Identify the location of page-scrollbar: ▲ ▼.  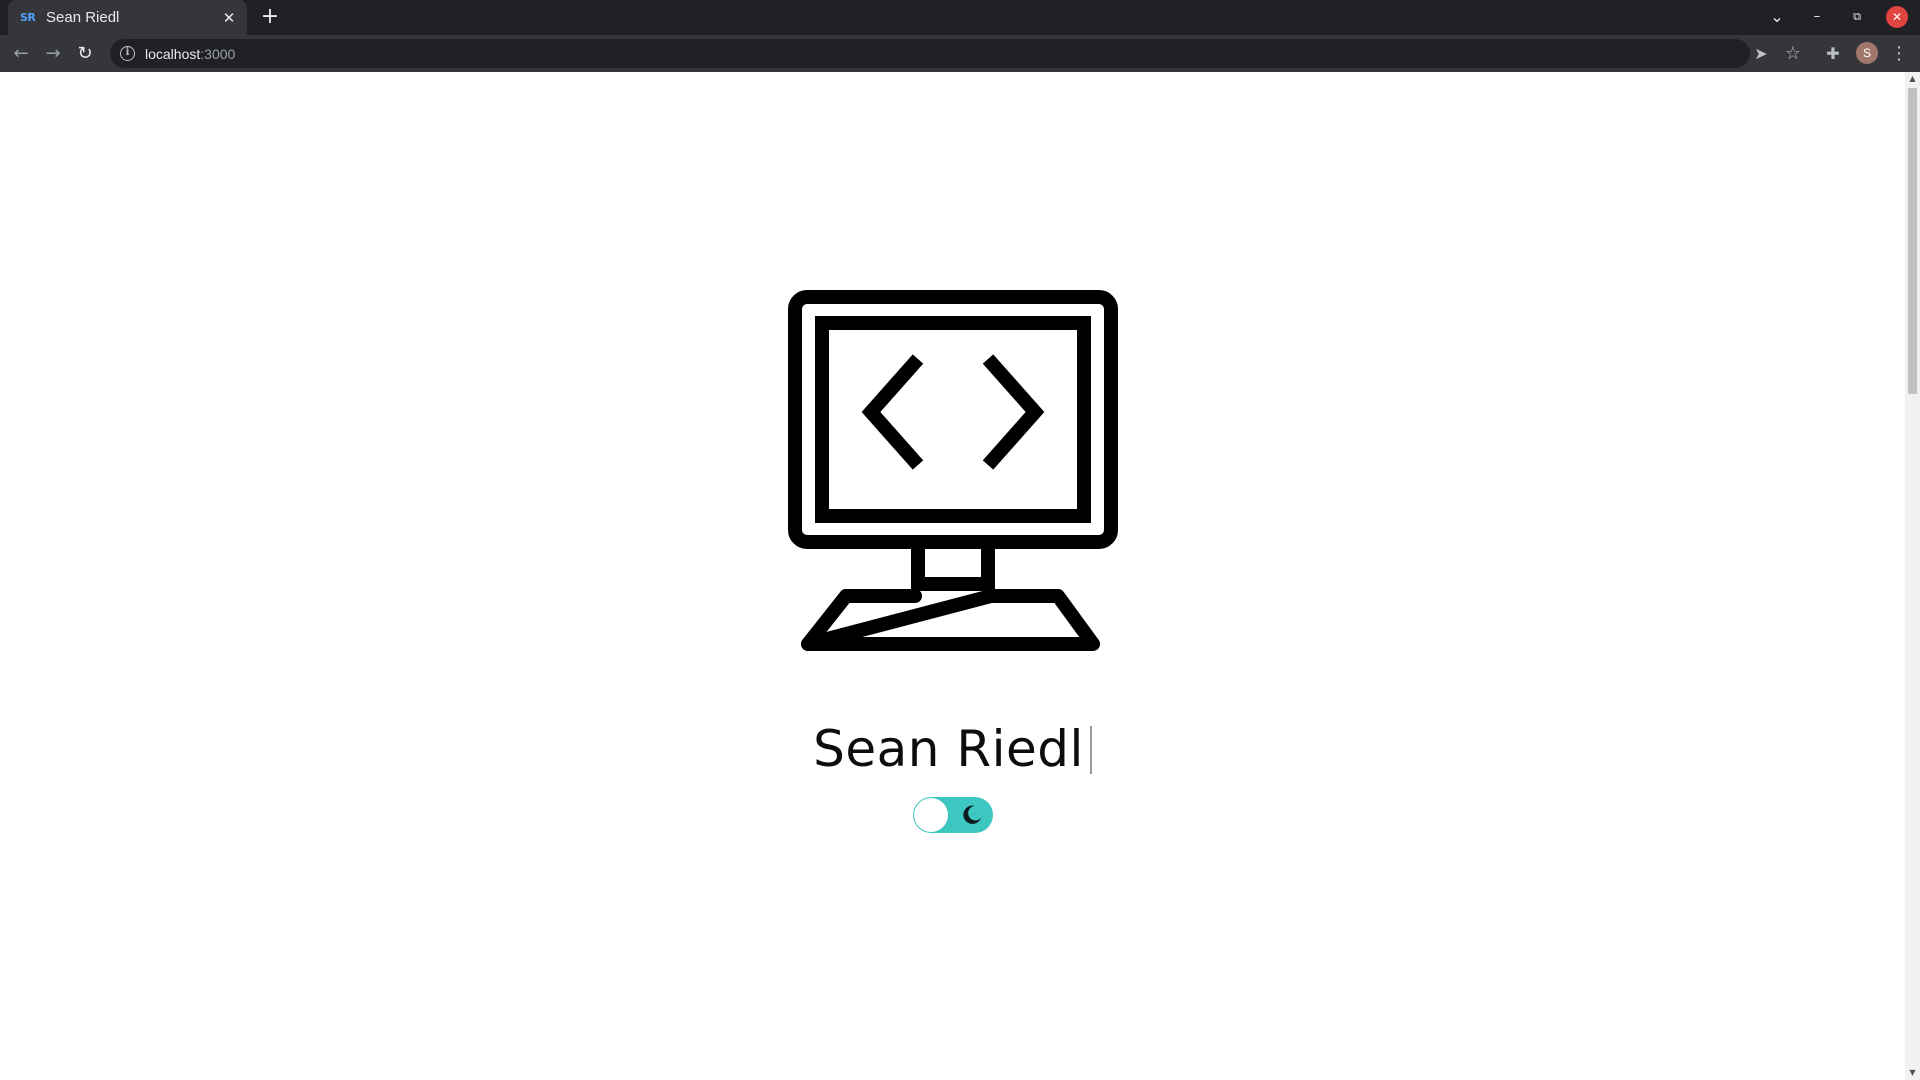
(1912, 576).